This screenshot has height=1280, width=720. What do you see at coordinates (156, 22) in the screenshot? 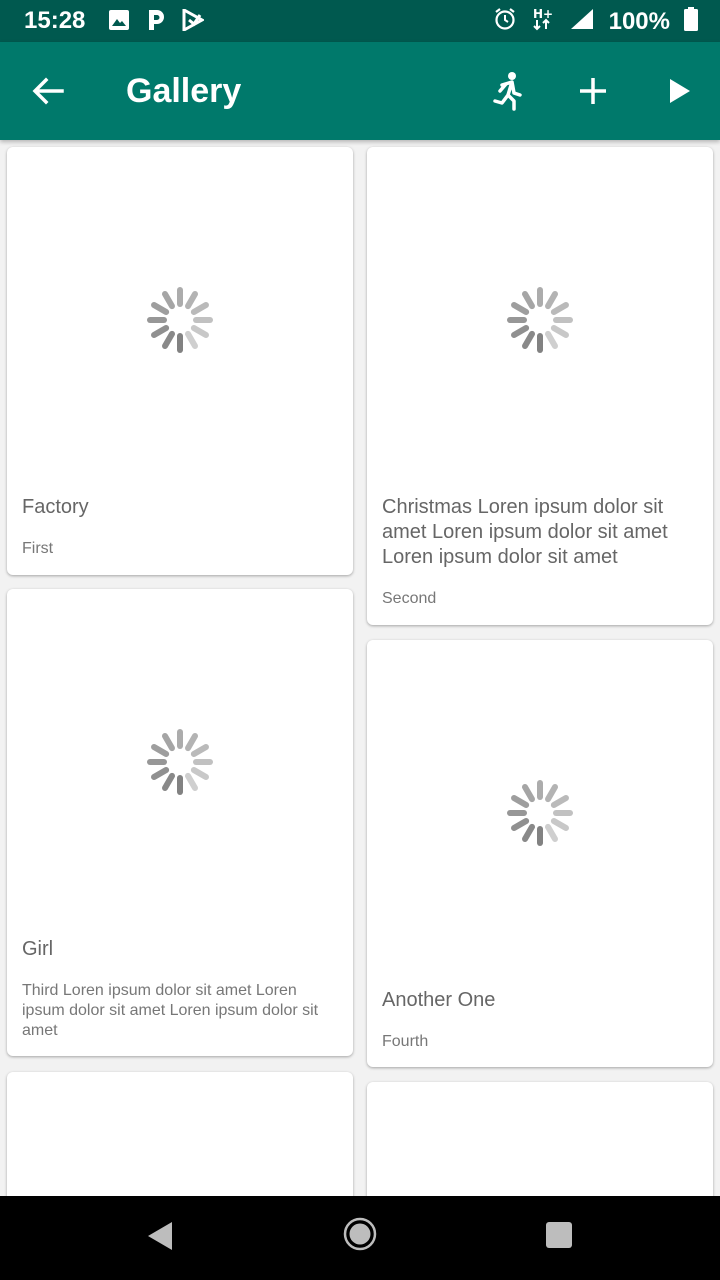
I see `parking-icon` at bounding box center [156, 22].